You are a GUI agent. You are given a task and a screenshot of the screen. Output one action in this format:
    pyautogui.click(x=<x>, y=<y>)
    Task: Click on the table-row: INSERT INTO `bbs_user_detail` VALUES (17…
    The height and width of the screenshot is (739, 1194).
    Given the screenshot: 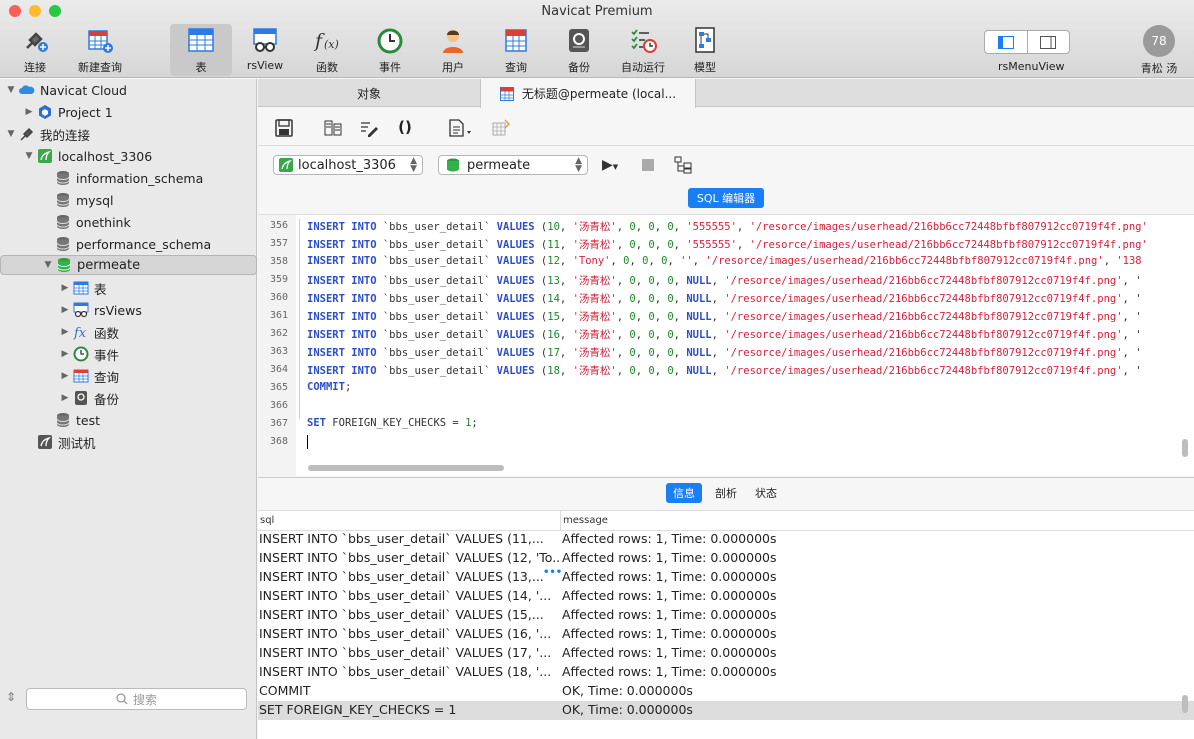 What is the action you would take?
    pyautogui.click(x=726, y=653)
    